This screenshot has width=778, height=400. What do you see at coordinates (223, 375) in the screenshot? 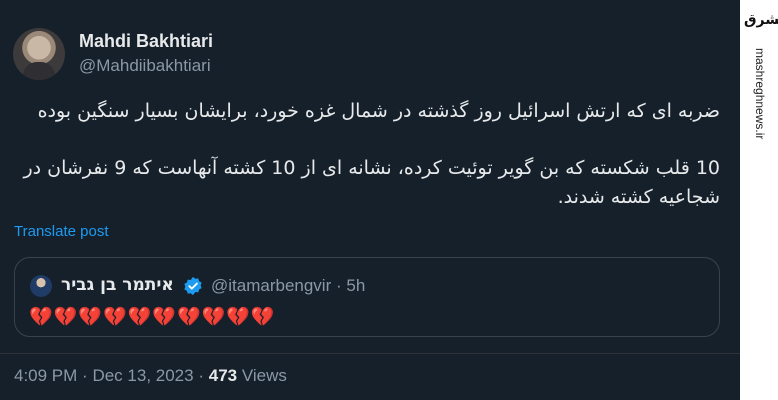
I see `views-count: 473` at bounding box center [223, 375].